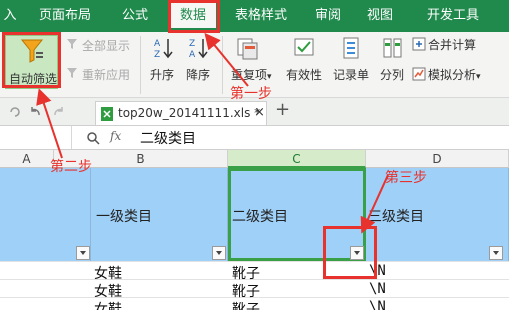  What do you see at coordinates (392, 74) in the screenshot?
I see `split-column-button: 分列` at bounding box center [392, 74].